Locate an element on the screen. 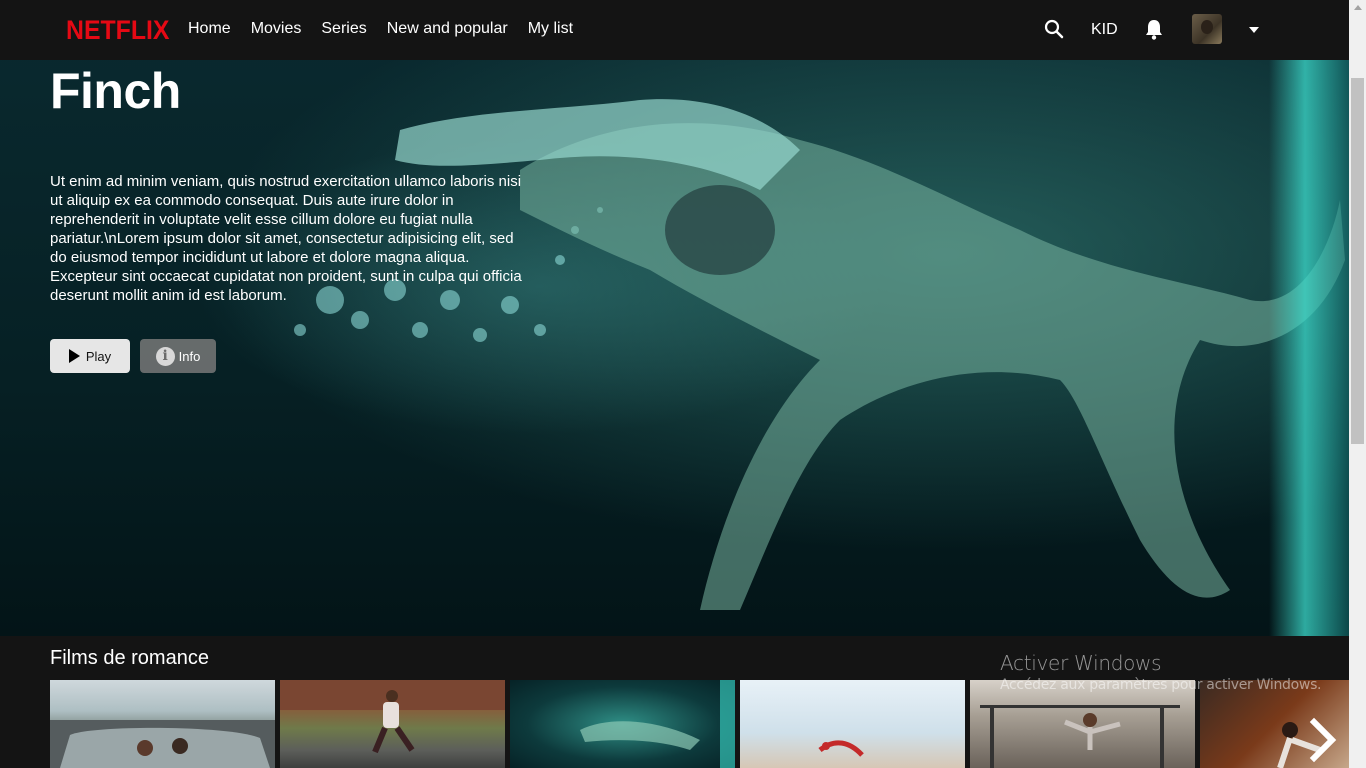  row-title: Films de romance is located at coordinates (129, 658).